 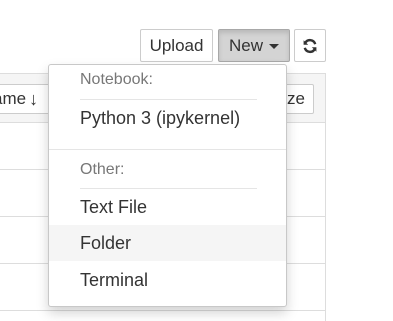 What do you see at coordinates (167, 207) in the screenshot?
I see `menu-item-text-file: Text File` at bounding box center [167, 207].